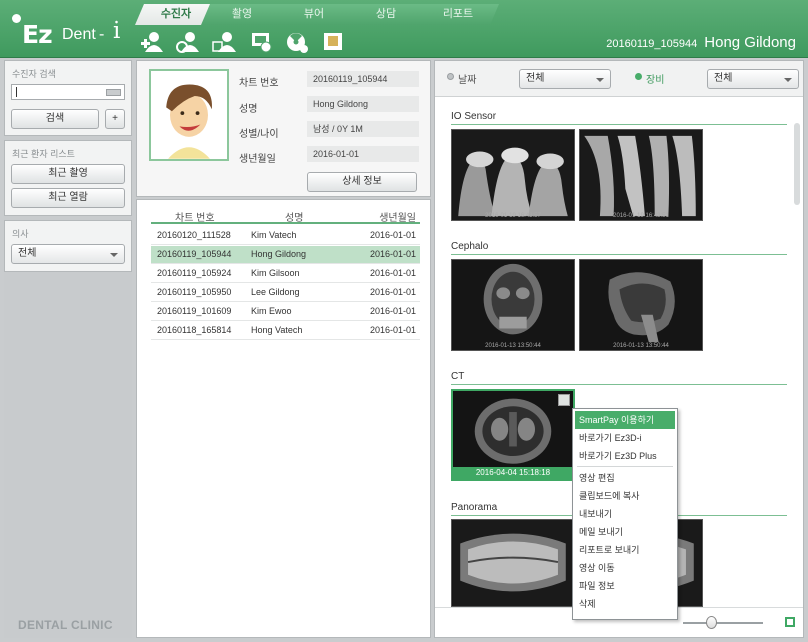  Describe the element at coordinates (625, 604) in the screenshot. I see `context-menu-item: 삭제` at that location.